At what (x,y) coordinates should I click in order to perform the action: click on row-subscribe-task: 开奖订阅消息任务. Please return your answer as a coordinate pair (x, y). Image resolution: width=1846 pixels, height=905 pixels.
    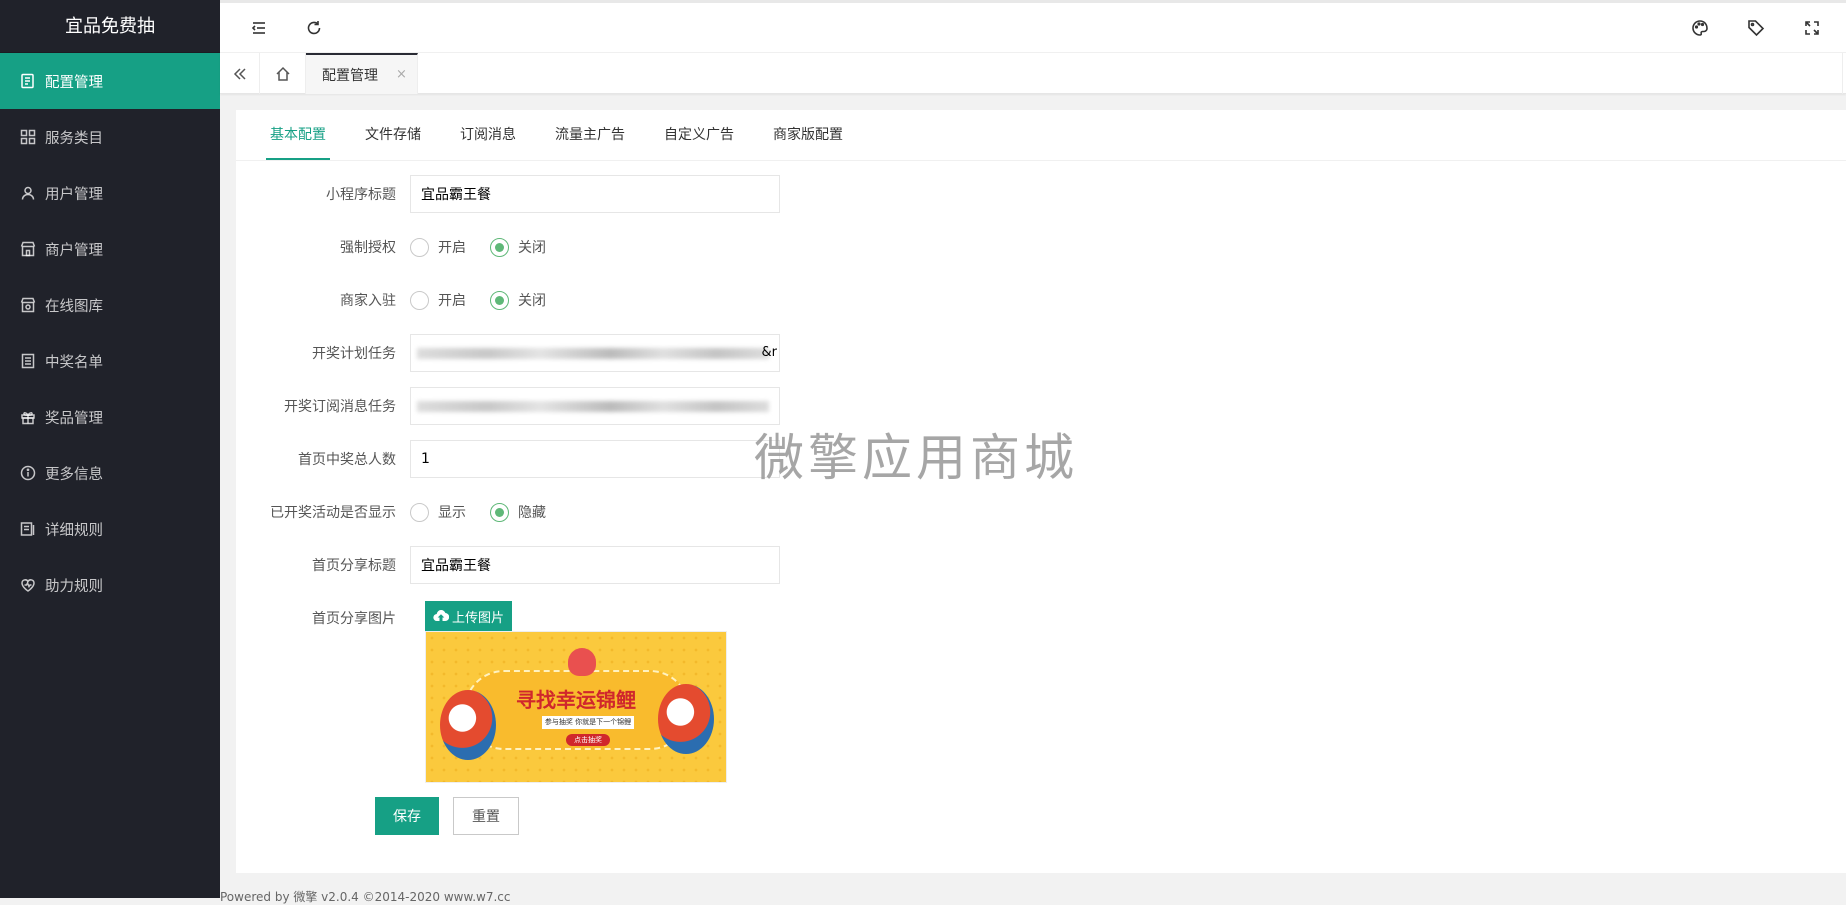
    Looking at the image, I should click on (508, 406).